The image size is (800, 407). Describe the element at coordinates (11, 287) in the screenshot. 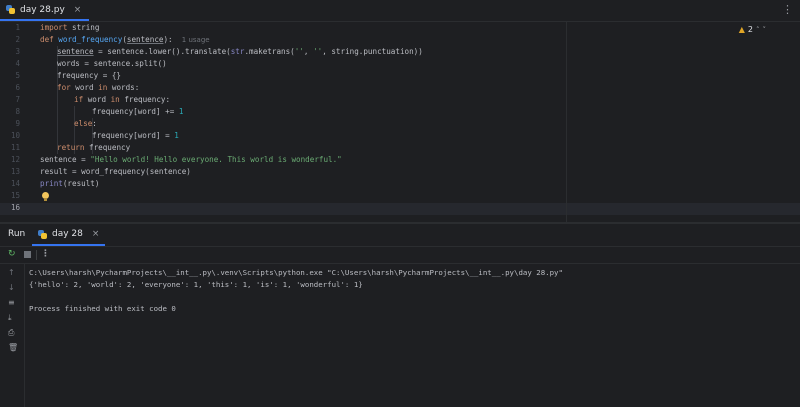

I see `down-arrow-icon: ↓` at that location.